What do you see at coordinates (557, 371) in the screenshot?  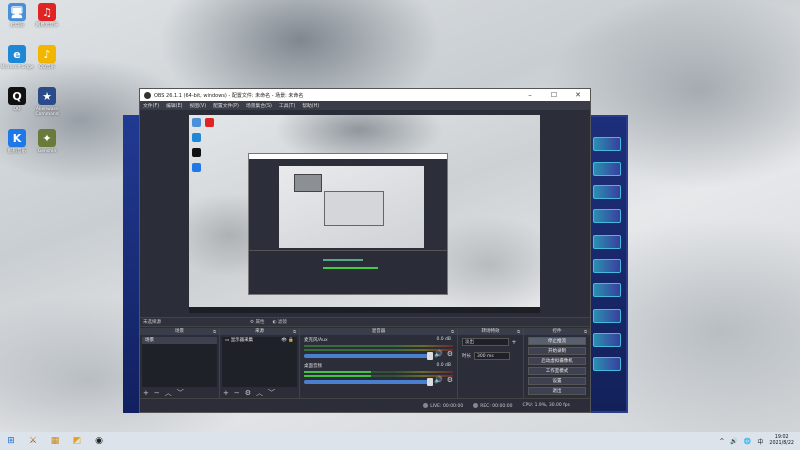 I see `studio-mode-button: 工作室模式` at bounding box center [557, 371].